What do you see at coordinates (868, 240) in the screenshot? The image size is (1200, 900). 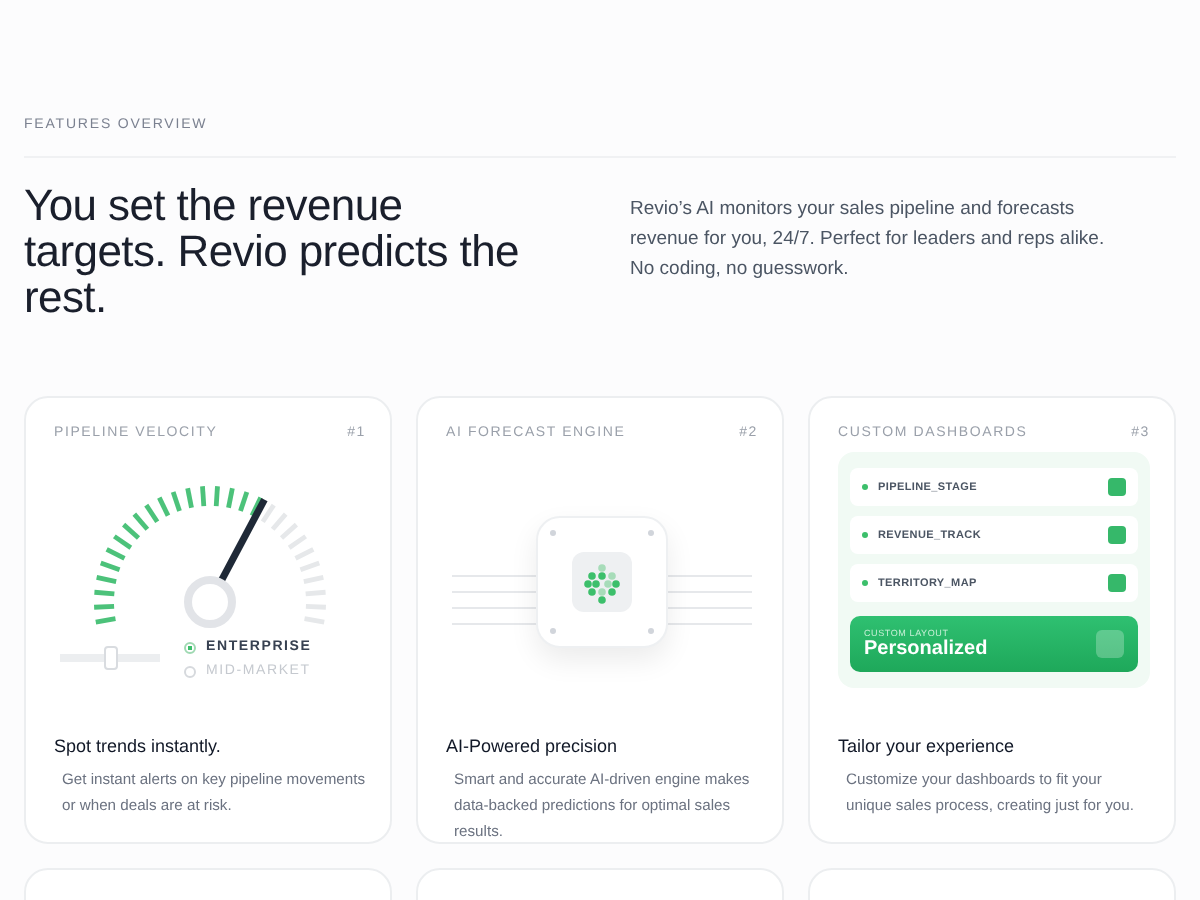 I see `intro-text: Revio’s AI monitors your sales pipeline and forecasts revenue for you, 24/7. Perfect for leaders and reps alike. No coding, no guesswork.` at bounding box center [868, 240].